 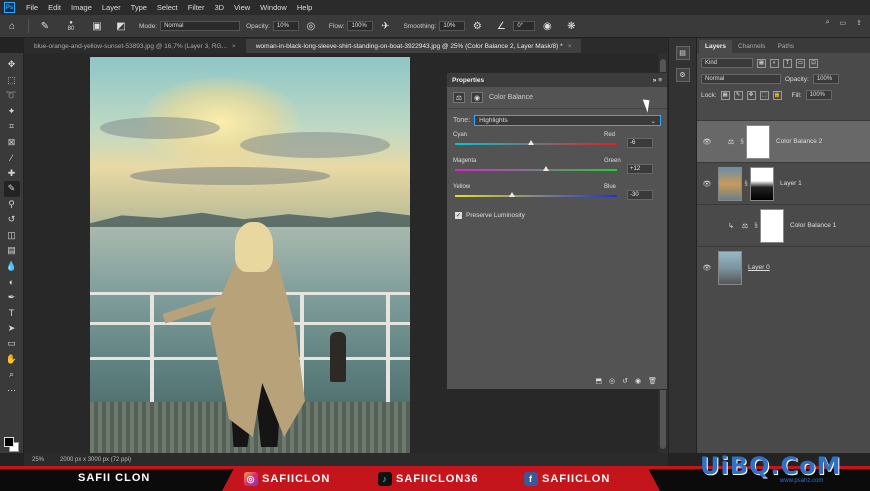 I want to click on slider-value-field: -6, so click(x=640, y=143).